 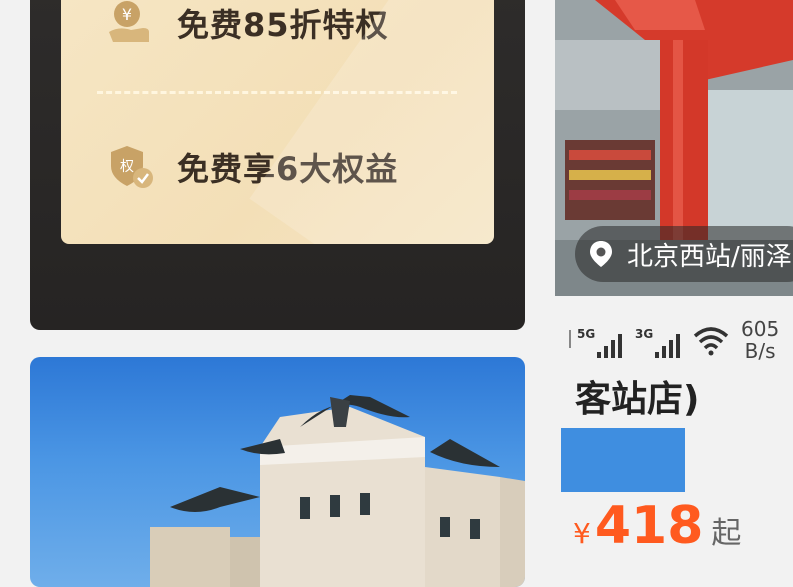 What do you see at coordinates (649, 526) in the screenshot?
I see `price-value: 418` at bounding box center [649, 526].